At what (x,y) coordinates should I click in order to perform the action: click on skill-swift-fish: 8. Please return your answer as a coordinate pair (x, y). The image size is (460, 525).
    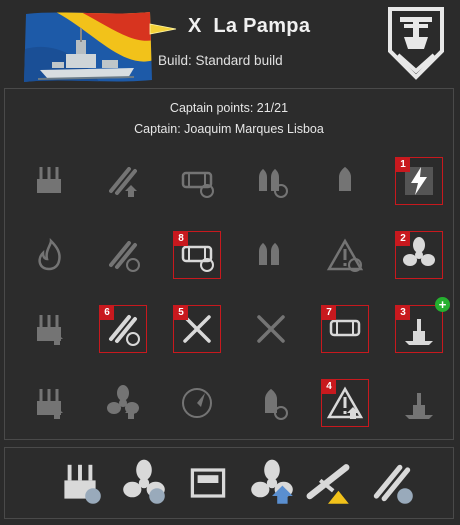
    Looking at the image, I should click on (197, 255).